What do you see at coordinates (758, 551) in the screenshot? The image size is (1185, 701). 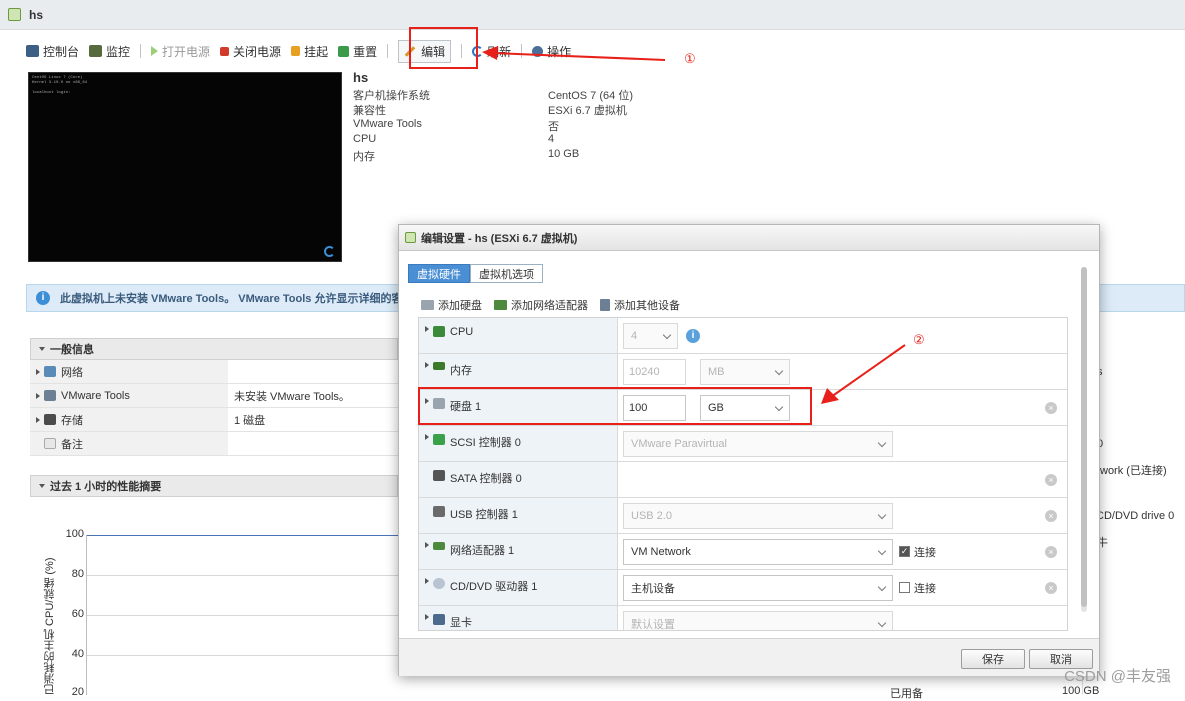 I see `network-select: VM Network` at bounding box center [758, 551].